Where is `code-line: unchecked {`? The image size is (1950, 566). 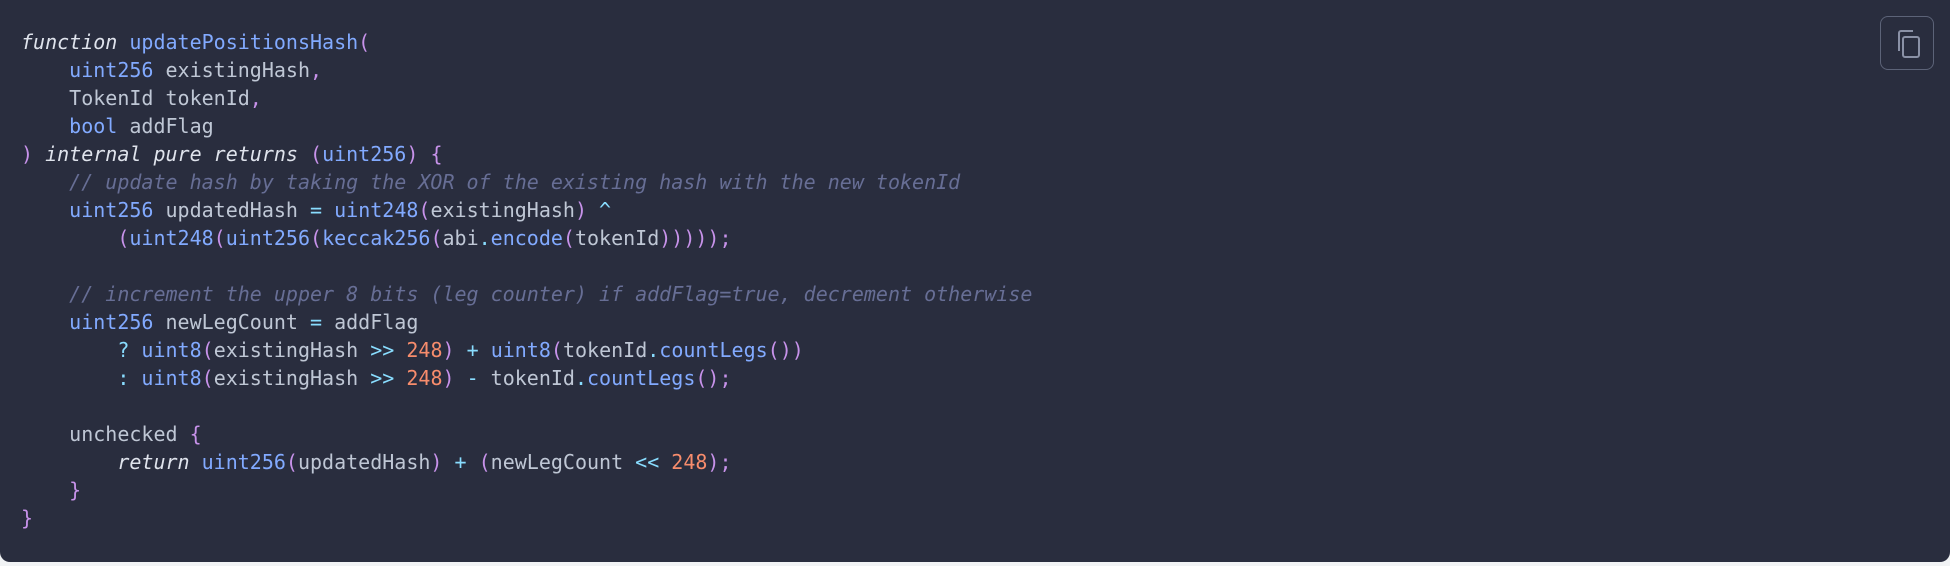
code-line: unchecked { is located at coordinates (526, 434).